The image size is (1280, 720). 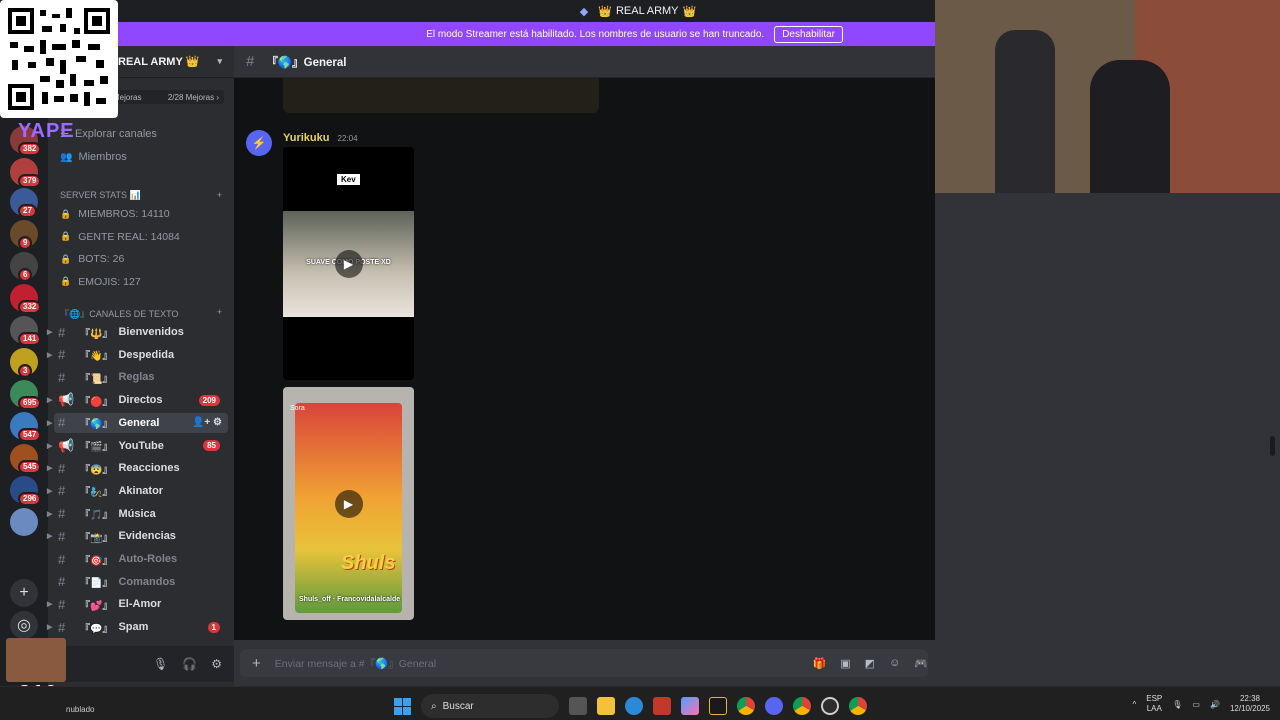 What do you see at coordinates (46, 131) in the screenshot?
I see `yape-logo: YAPE` at bounding box center [46, 131].